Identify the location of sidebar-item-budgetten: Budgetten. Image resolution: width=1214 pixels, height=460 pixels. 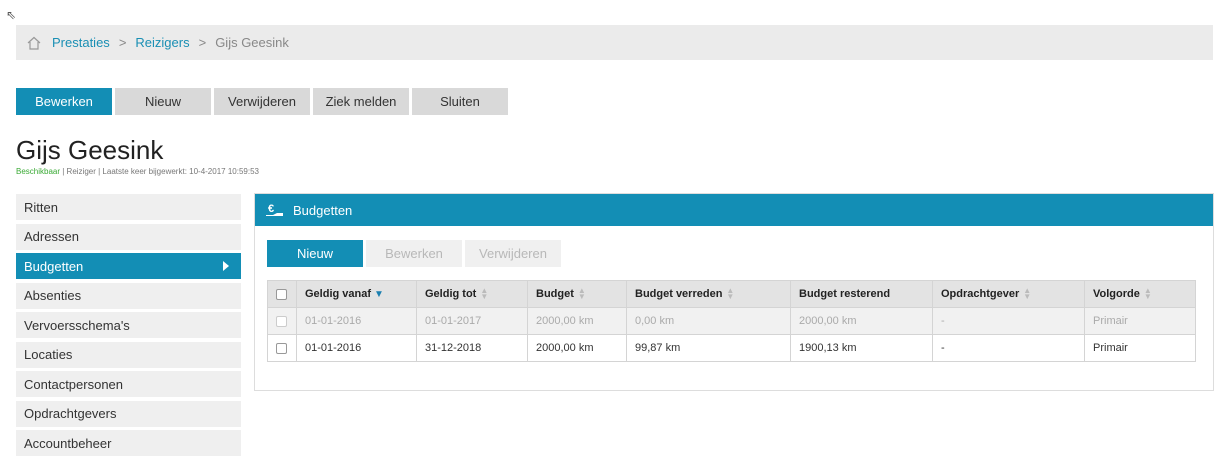
(128, 266).